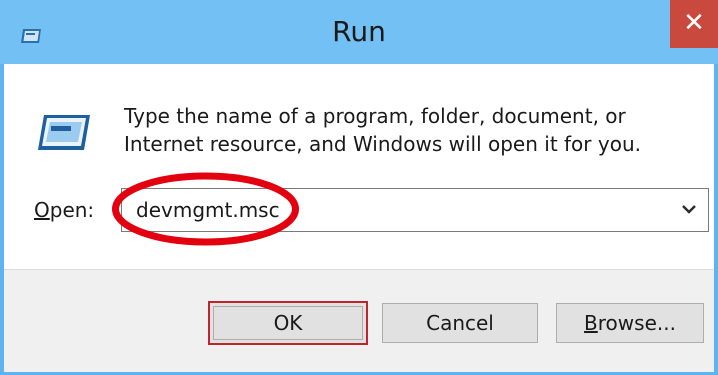  What do you see at coordinates (591, 323) in the screenshot?
I see `browse-button-accelerator: B` at bounding box center [591, 323].